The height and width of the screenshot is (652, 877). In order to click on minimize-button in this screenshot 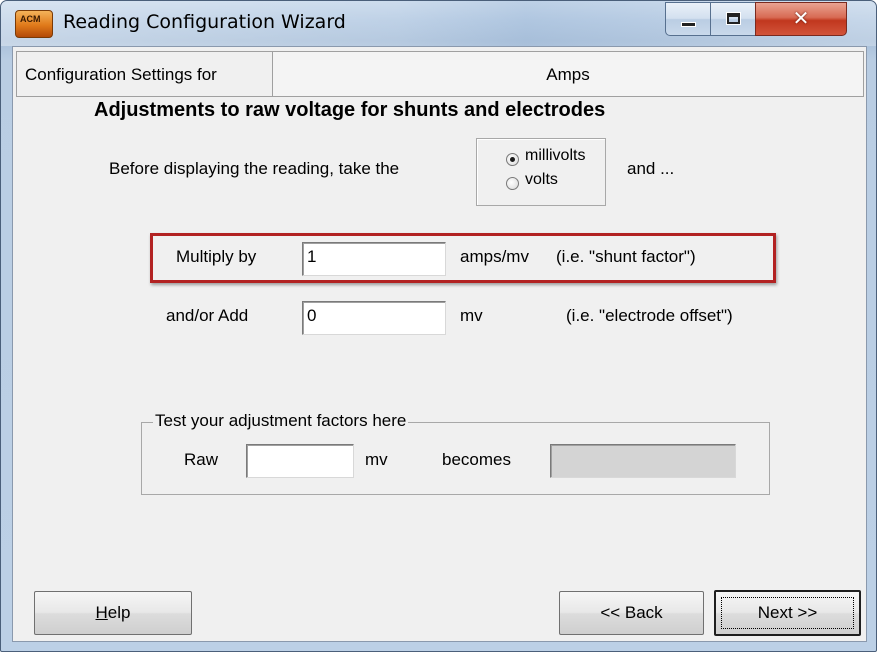, I will do `click(688, 19)`.